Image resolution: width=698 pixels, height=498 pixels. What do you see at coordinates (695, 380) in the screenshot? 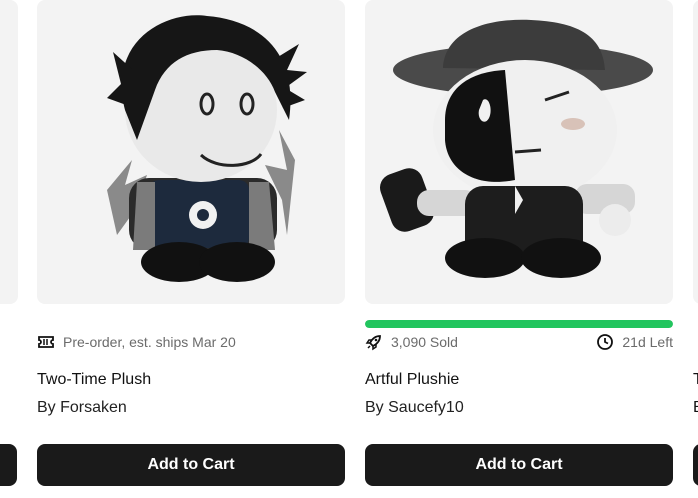
I see `product-title-partial-right: T` at bounding box center [695, 380].